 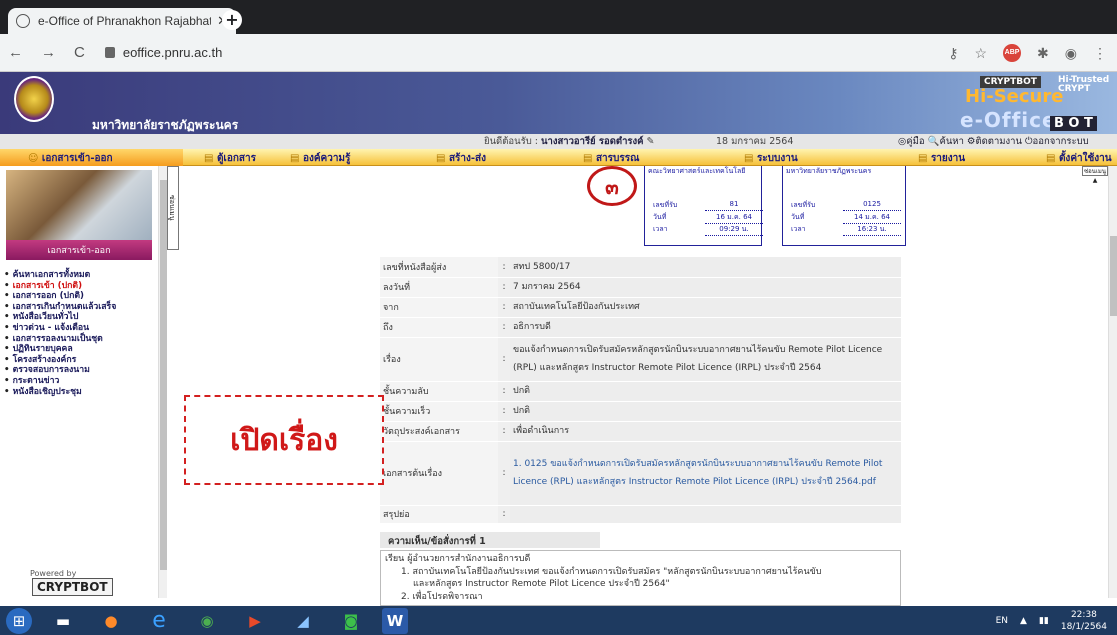 I want to click on address-bar-row: ← → C eoffice.pnru.ac.th ⚷ ☆ ABP ✱ ◉ ⋮, so click(x=558, y=53).